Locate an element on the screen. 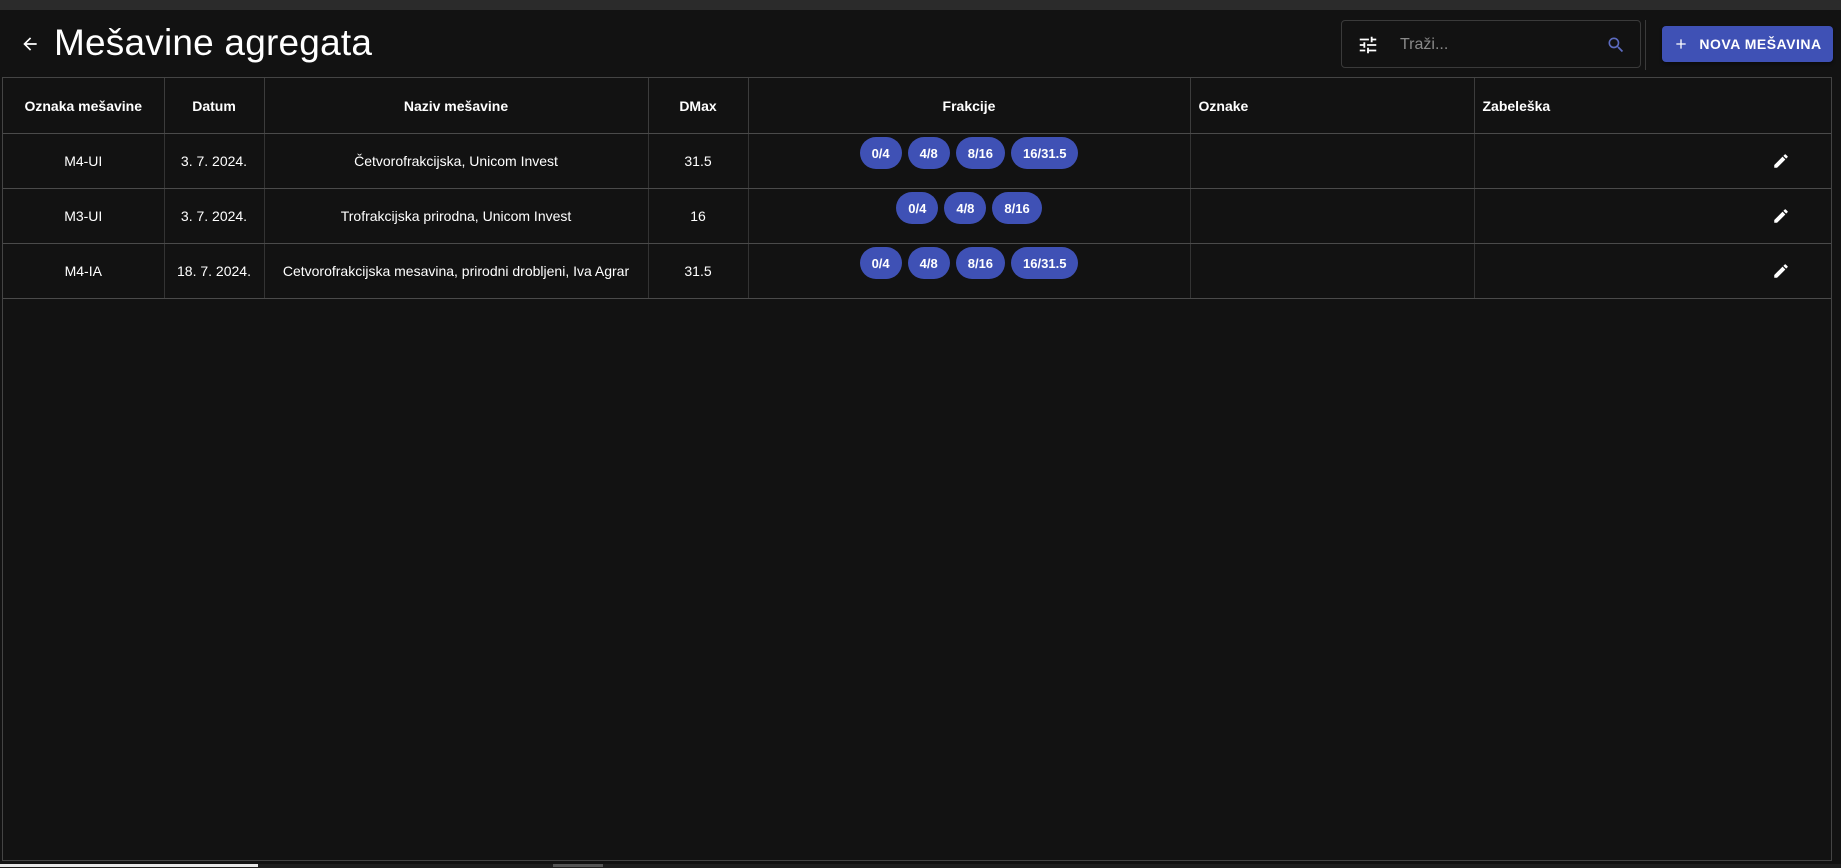 The image size is (1841, 868). plus-icon is located at coordinates (1681, 44).